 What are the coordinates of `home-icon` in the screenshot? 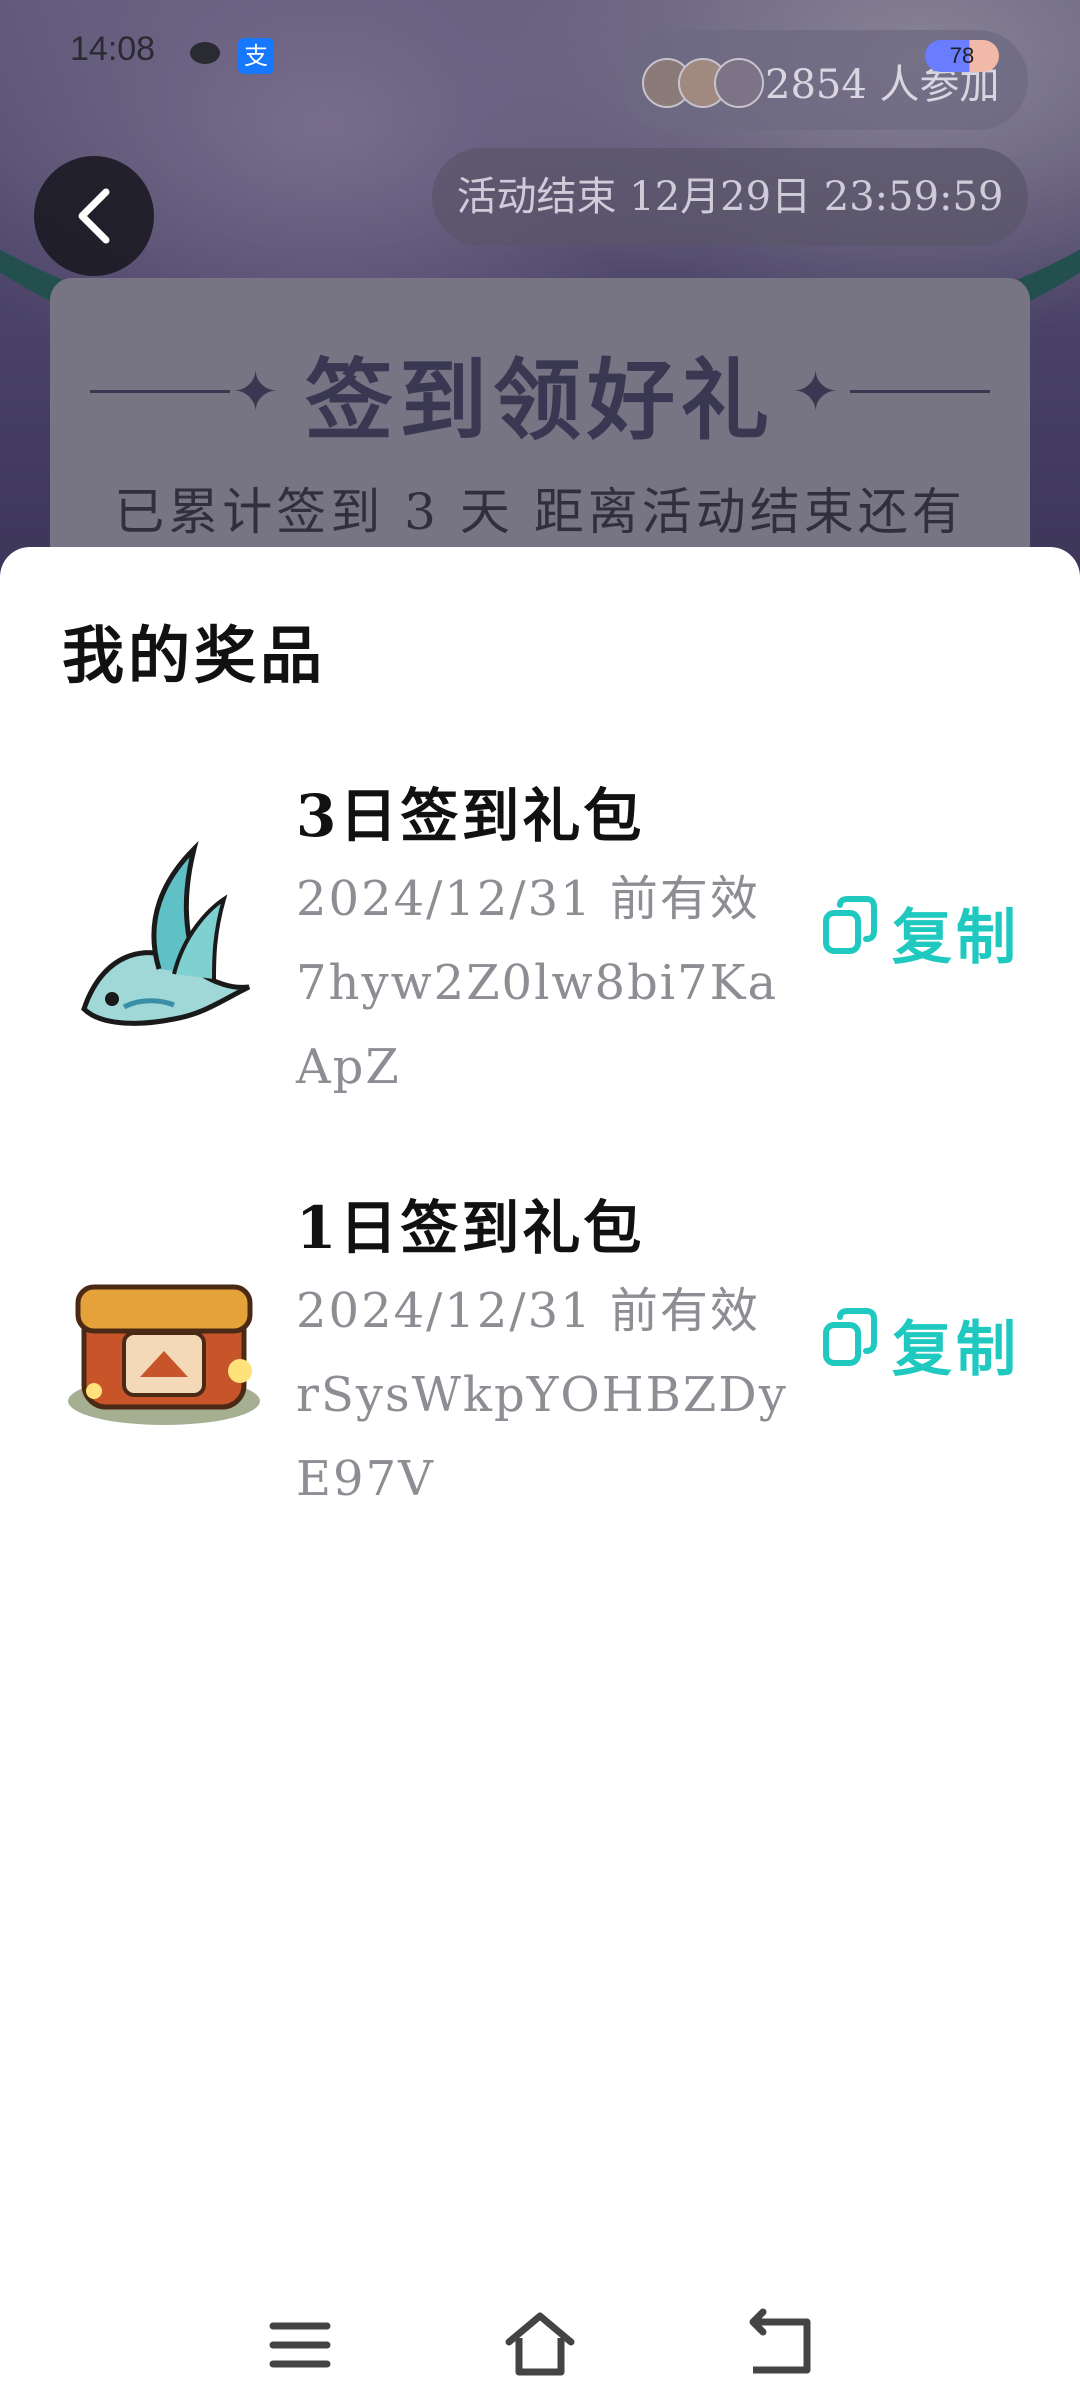 It's located at (540, 2344).